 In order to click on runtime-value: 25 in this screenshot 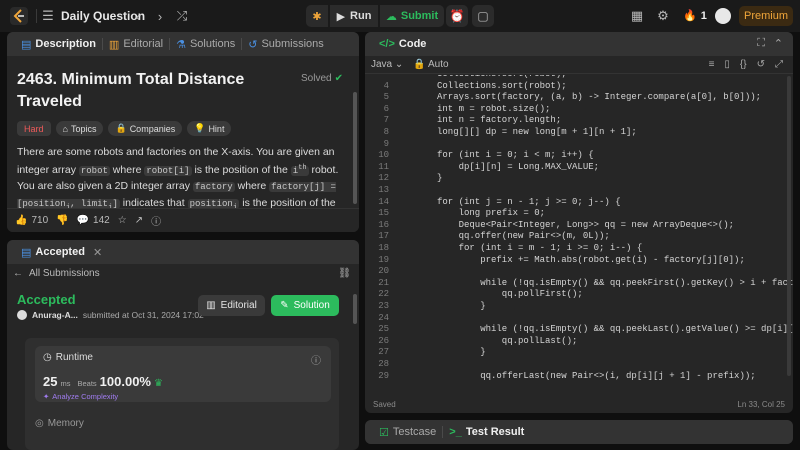, I will do `click(50, 381)`.